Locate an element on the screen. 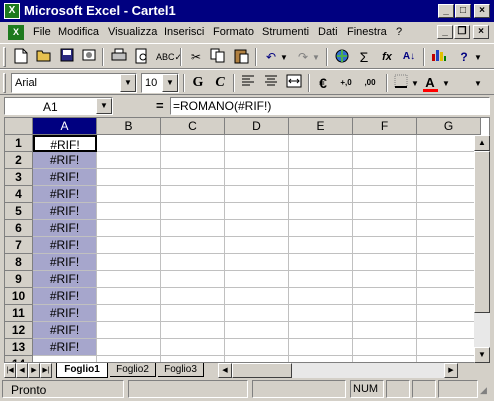 The image size is (494, 401). row-header: 6 is located at coordinates (19, 228).